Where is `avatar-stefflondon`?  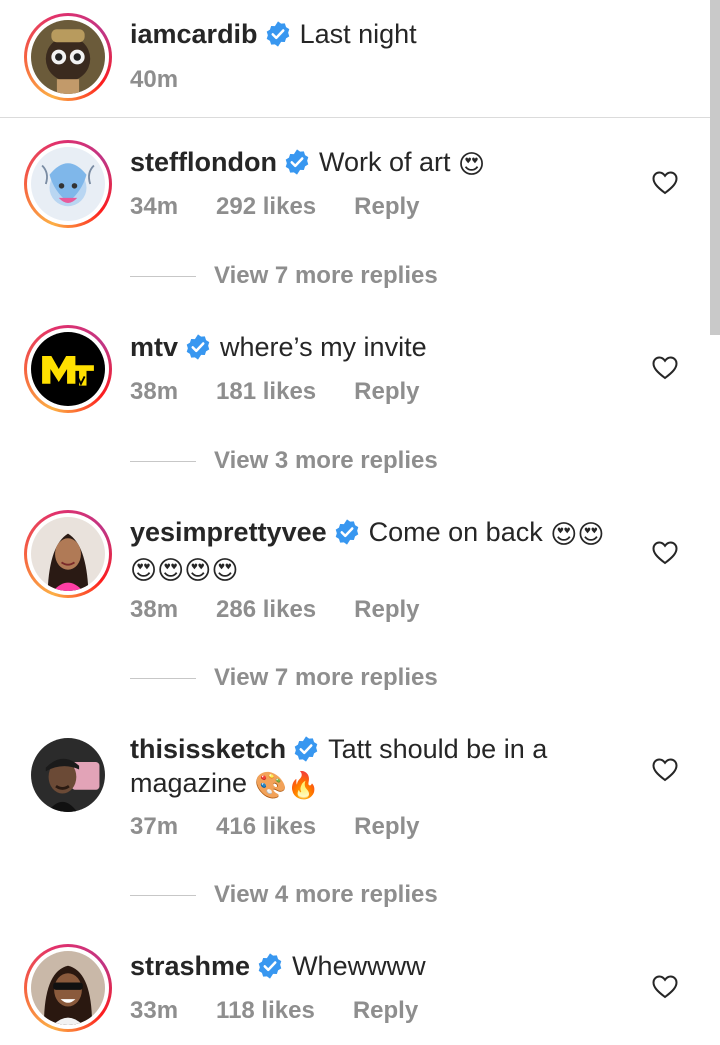 avatar-stefflondon is located at coordinates (68, 184).